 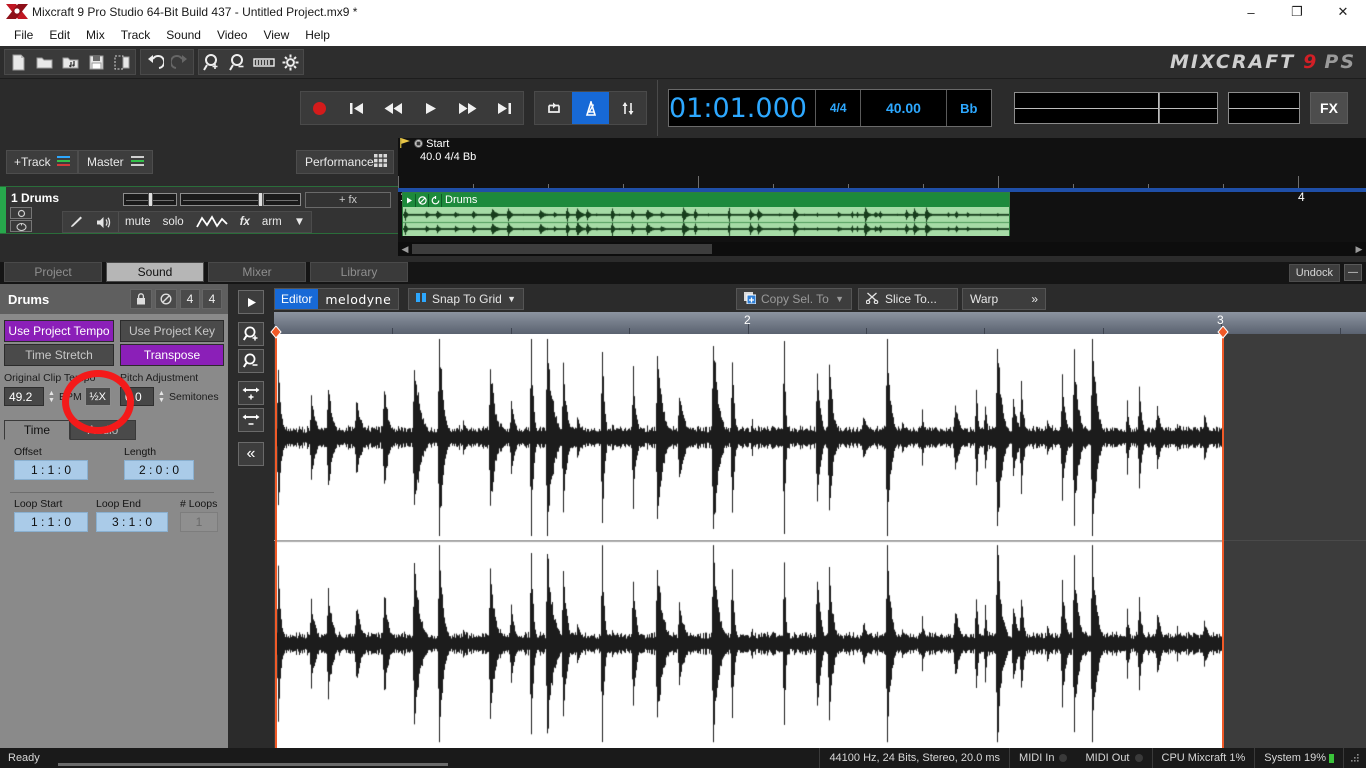 I want to click on add-track-button: +Track, so click(x=42, y=162).